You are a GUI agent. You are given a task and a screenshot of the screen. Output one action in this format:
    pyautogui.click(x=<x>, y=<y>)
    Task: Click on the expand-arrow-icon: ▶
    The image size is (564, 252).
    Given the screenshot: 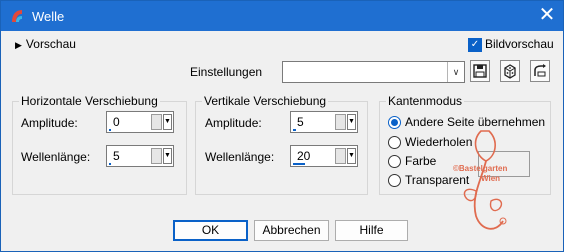 What is the action you would take?
    pyautogui.click(x=18, y=45)
    